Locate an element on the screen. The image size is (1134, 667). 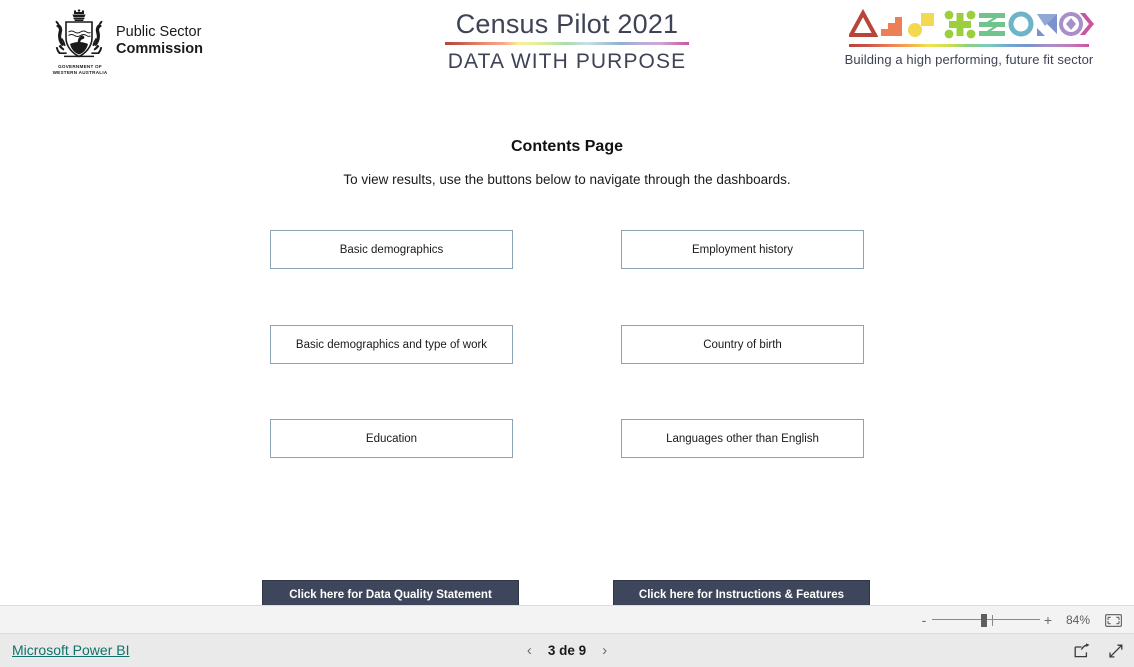
chevron-left-icon: ‹ is located at coordinates (529, 650).